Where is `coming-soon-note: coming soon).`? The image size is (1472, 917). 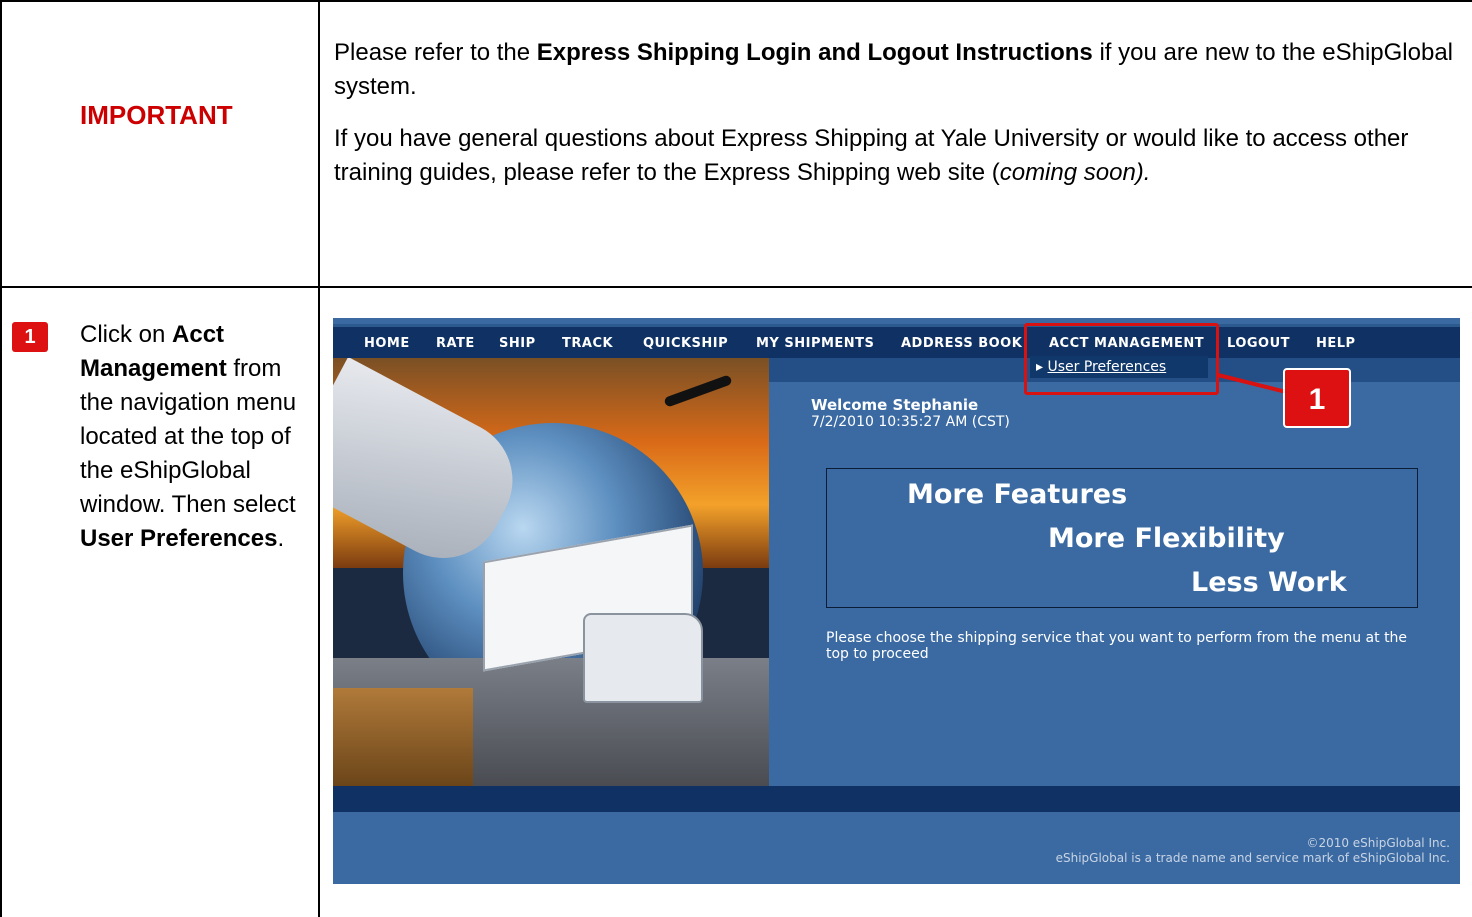 coming-soon-note: coming soon). is located at coordinates (1075, 172).